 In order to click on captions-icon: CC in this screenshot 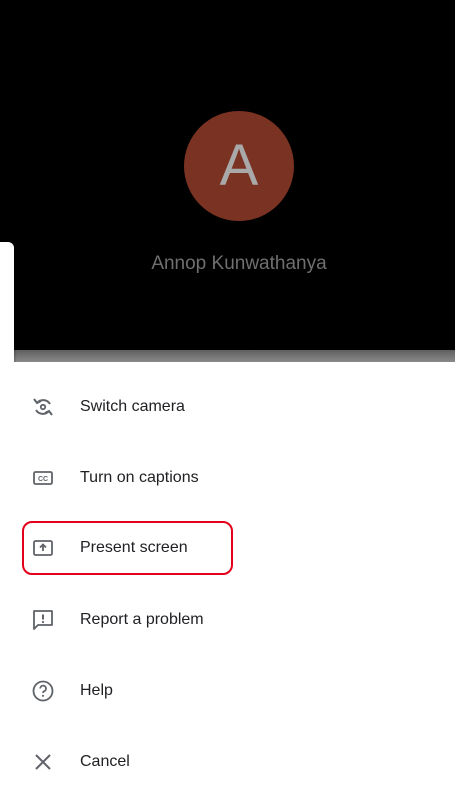, I will do `click(43, 478)`.